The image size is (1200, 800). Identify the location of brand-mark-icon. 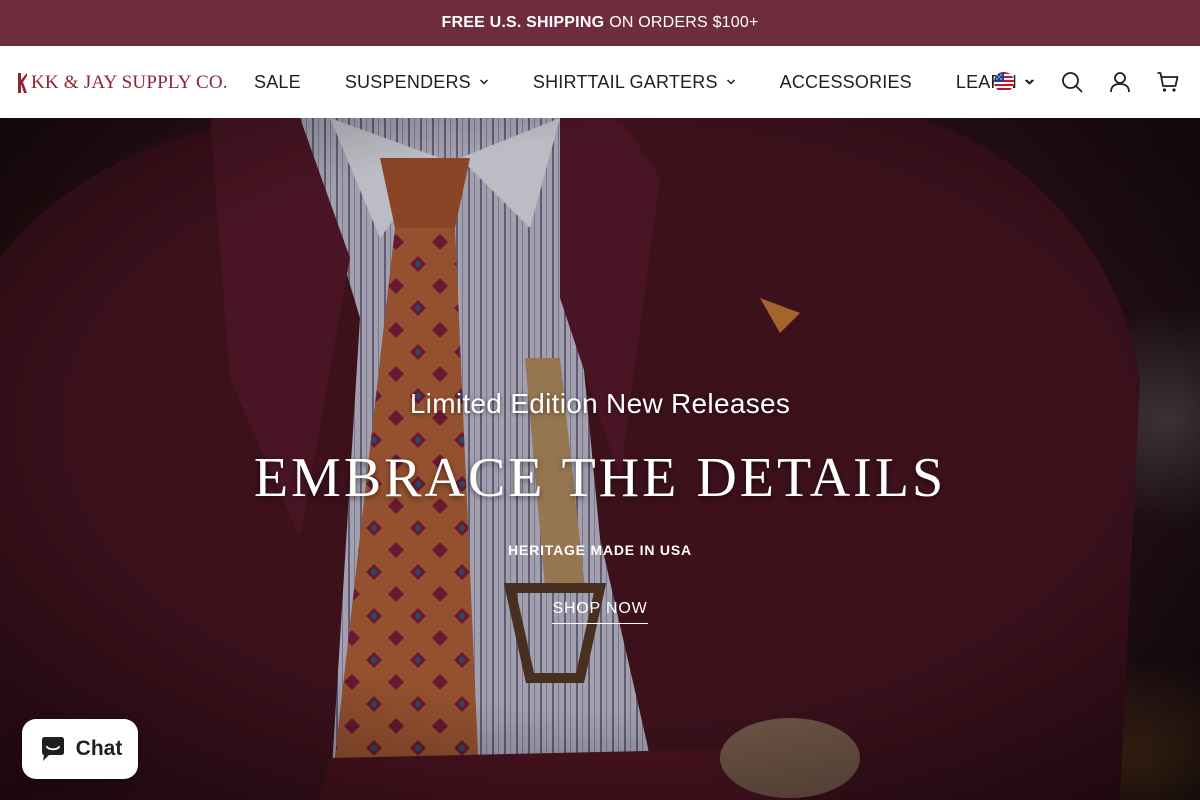
(22, 83).